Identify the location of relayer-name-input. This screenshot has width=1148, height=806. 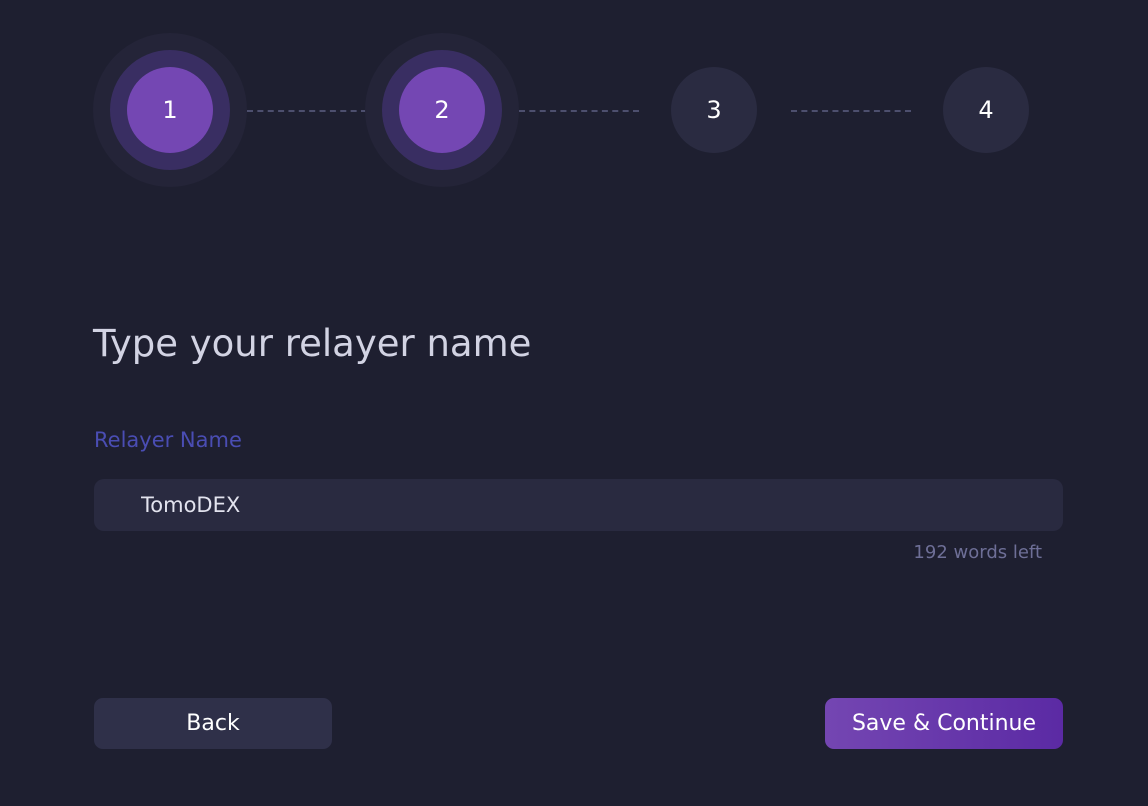
(578, 505).